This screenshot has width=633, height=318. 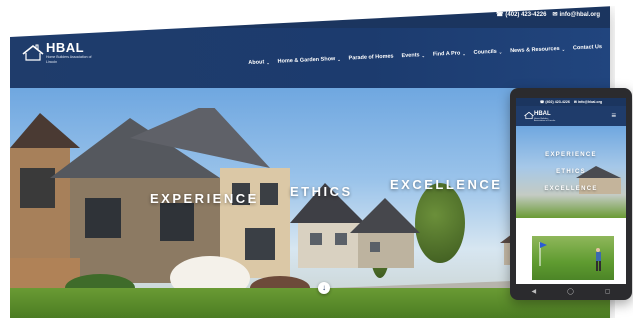 I want to click on hero-word-experience: EXPERIENCE, so click(x=204, y=198).